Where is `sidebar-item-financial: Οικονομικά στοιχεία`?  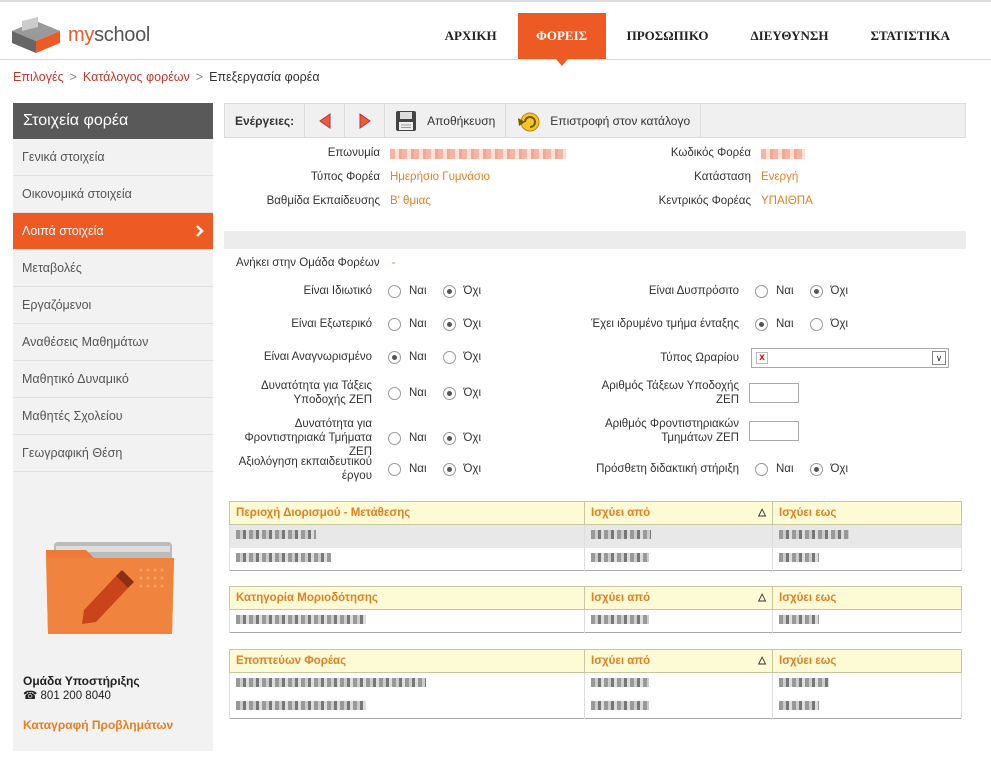
sidebar-item-financial: Οικονομικά στοιχεία is located at coordinates (113, 194).